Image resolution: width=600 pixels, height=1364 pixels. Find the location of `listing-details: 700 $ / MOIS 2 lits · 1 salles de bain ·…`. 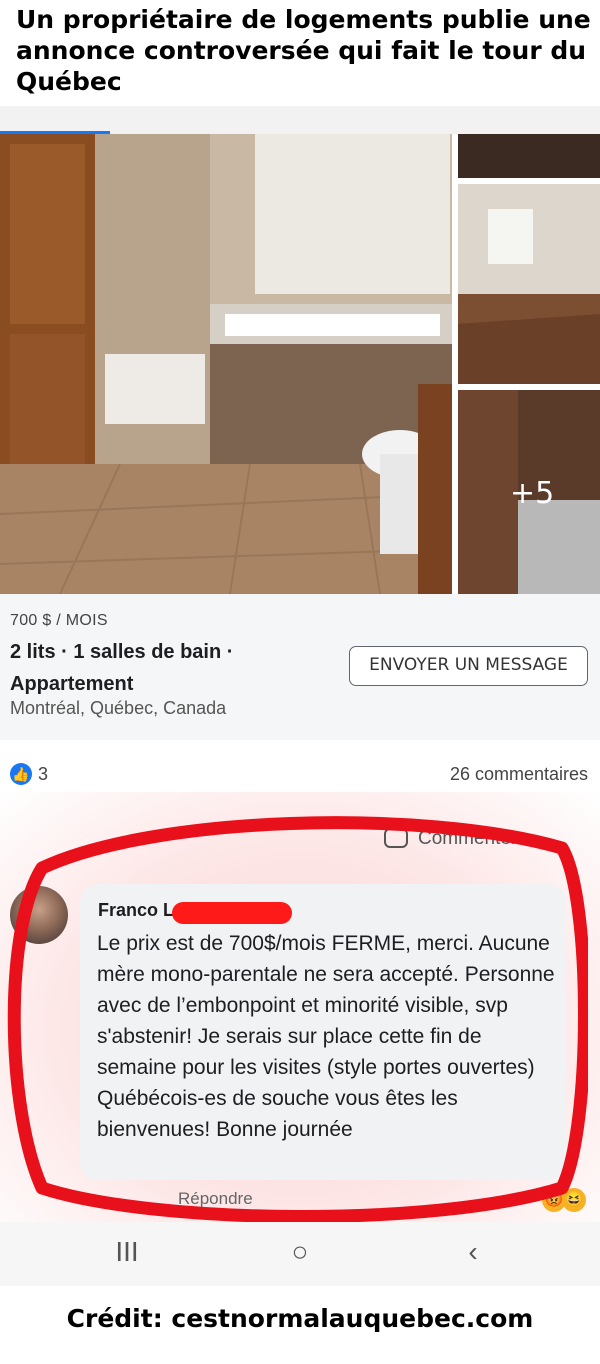

listing-details: 700 $ / MOIS 2 lits · 1 salles de bain ·… is located at coordinates (300, 667).